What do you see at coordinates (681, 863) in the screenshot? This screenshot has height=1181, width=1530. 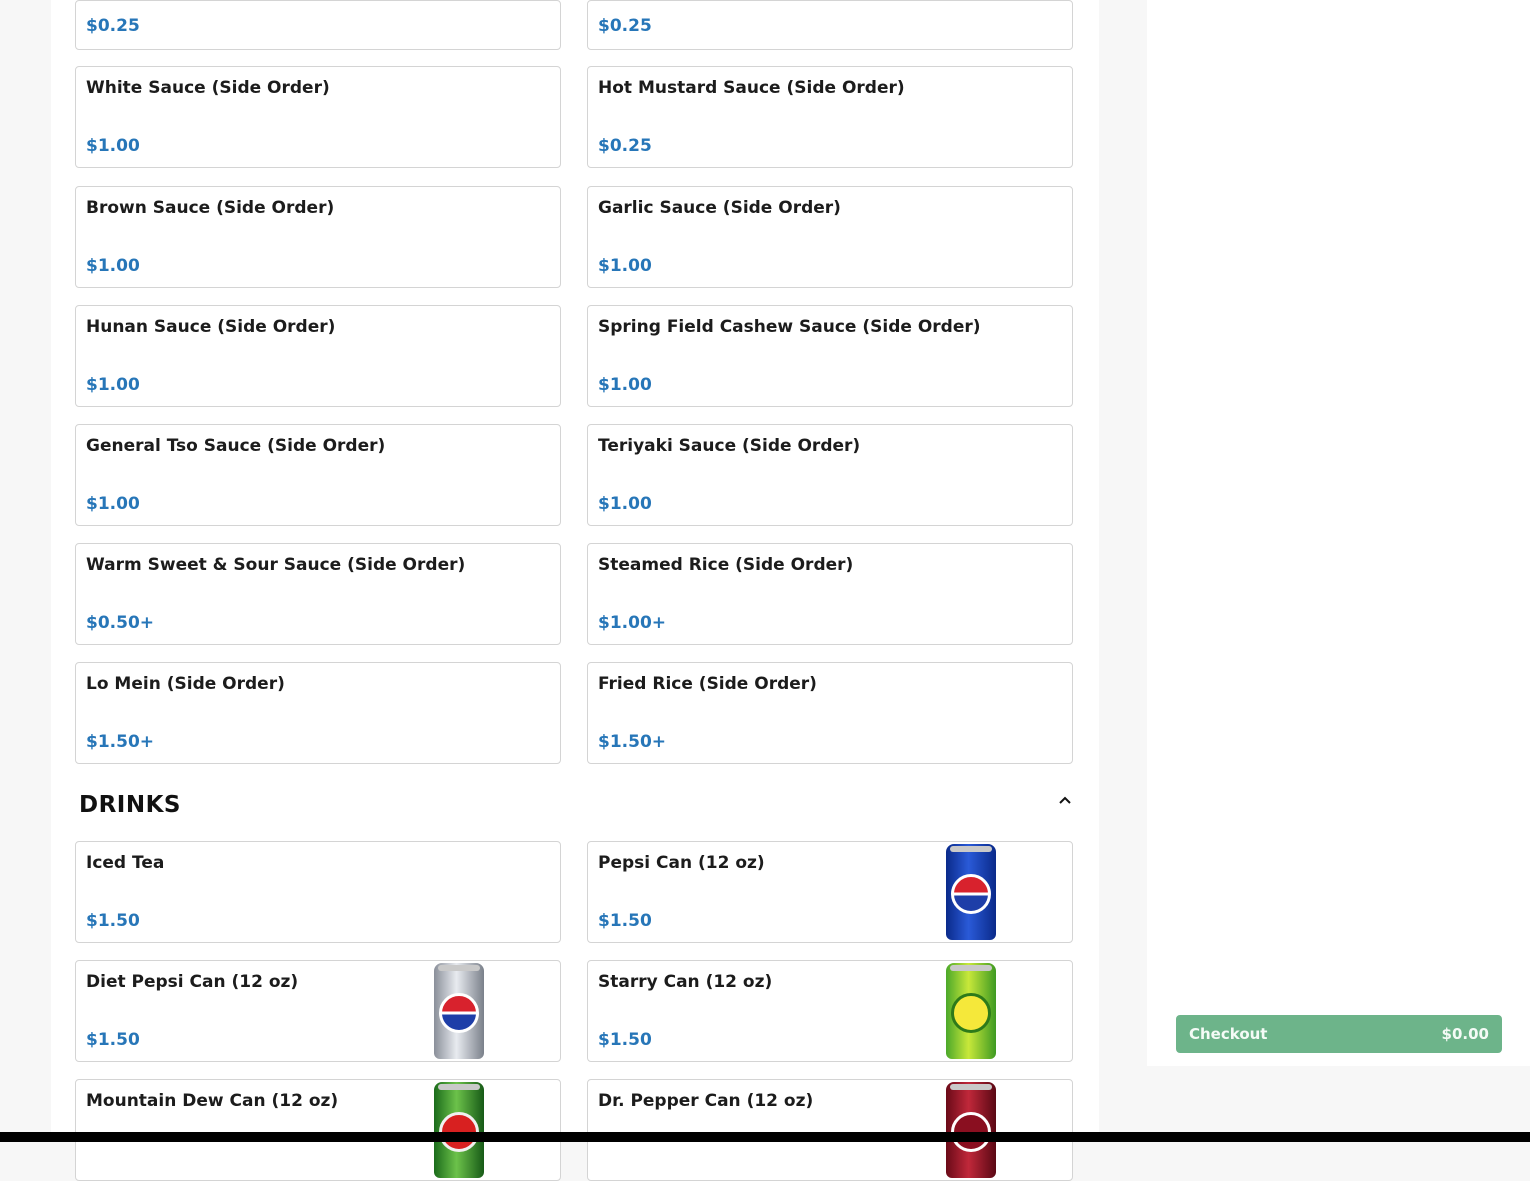 I see `item-name: Pepsi Can (12 oz)` at bounding box center [681, 863].